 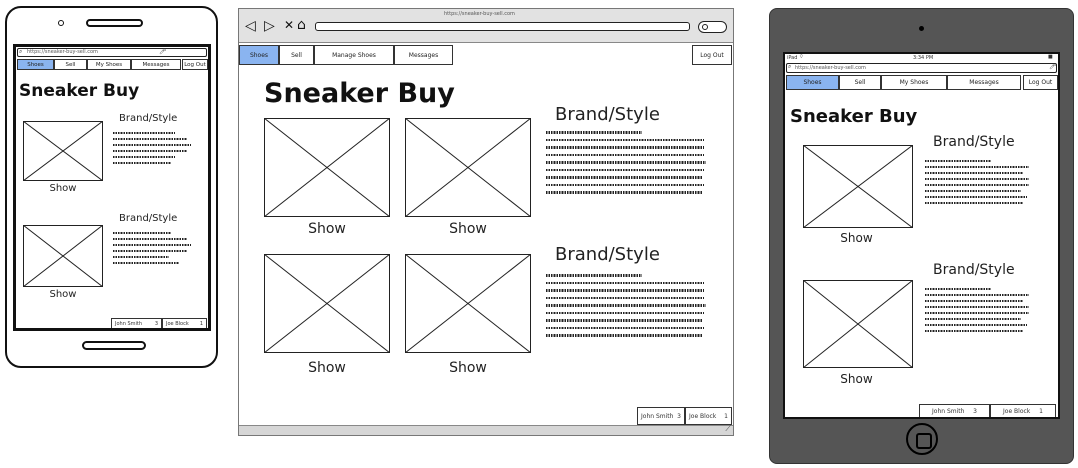 What do you see at coordinates (801, 57) in the screenshot?
I see `wifi-icon: ⌔` at bounding box center [801, 57].